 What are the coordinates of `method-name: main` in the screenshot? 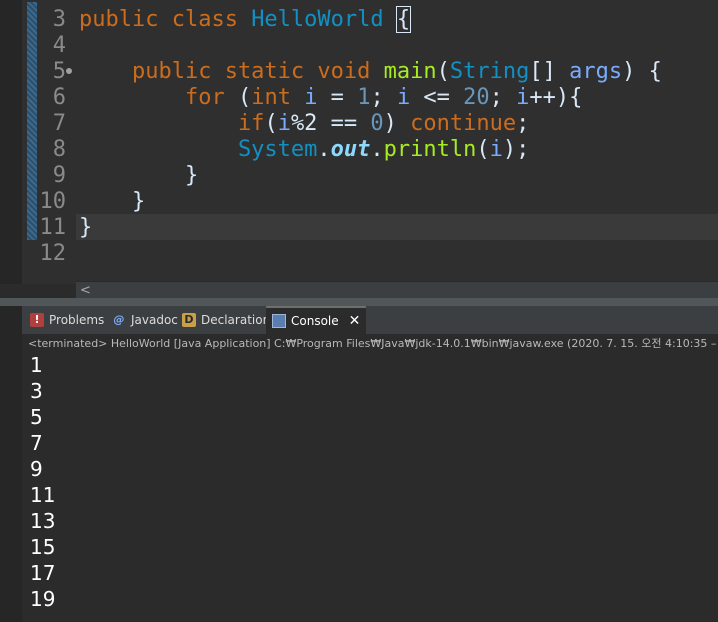 It's located at (410, 71).